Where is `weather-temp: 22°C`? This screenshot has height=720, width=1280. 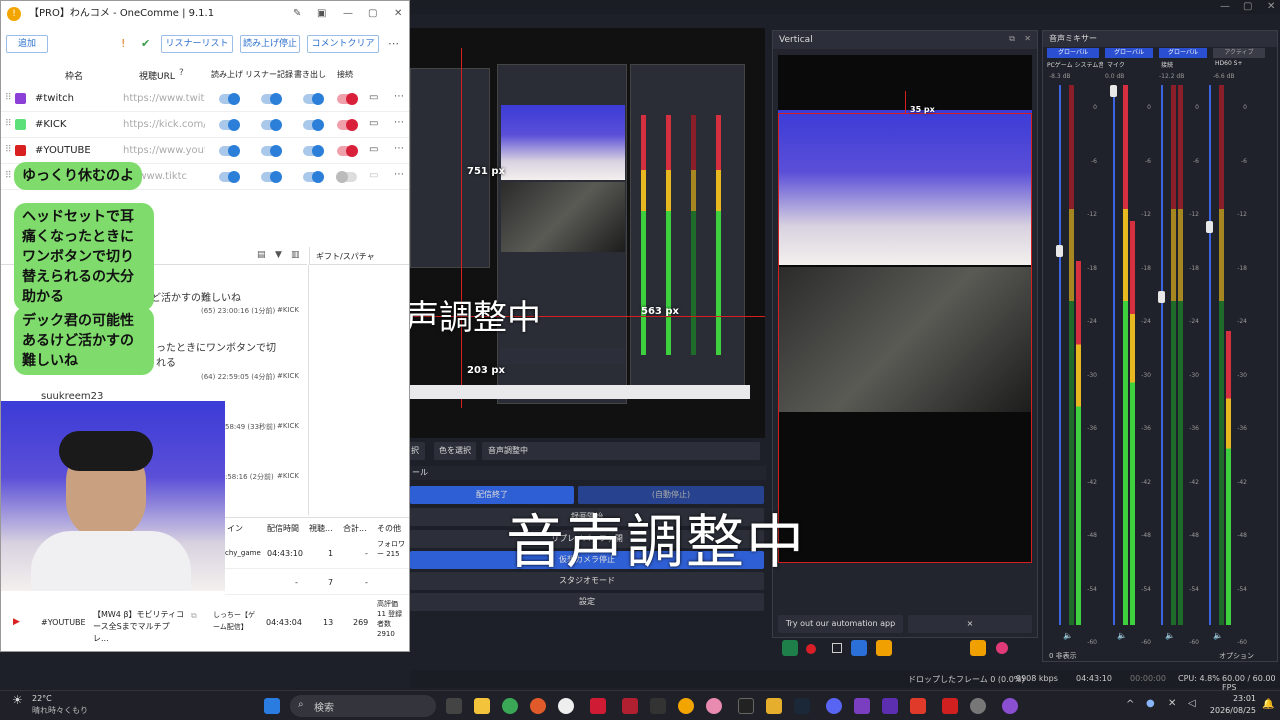
weather-temp: 22°C is located at coordinates (42, 698).